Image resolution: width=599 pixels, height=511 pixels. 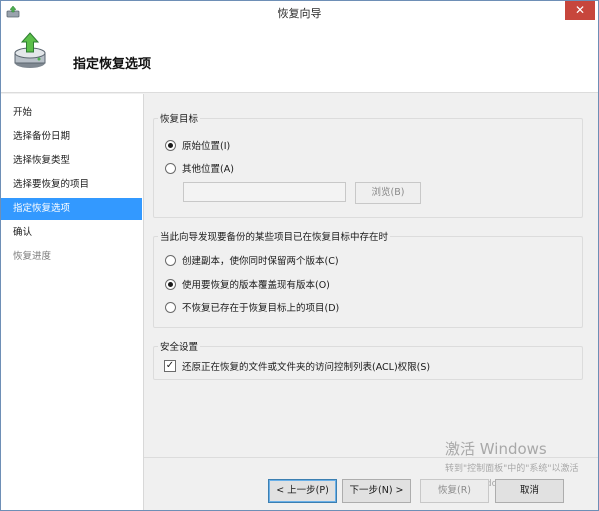 What do you see at coordinates (256, 285) in the screenshot?
I see `overwrite-label: 使用要恢复的版本覆盖现有版本(O)` at bounding box center [256, 285].